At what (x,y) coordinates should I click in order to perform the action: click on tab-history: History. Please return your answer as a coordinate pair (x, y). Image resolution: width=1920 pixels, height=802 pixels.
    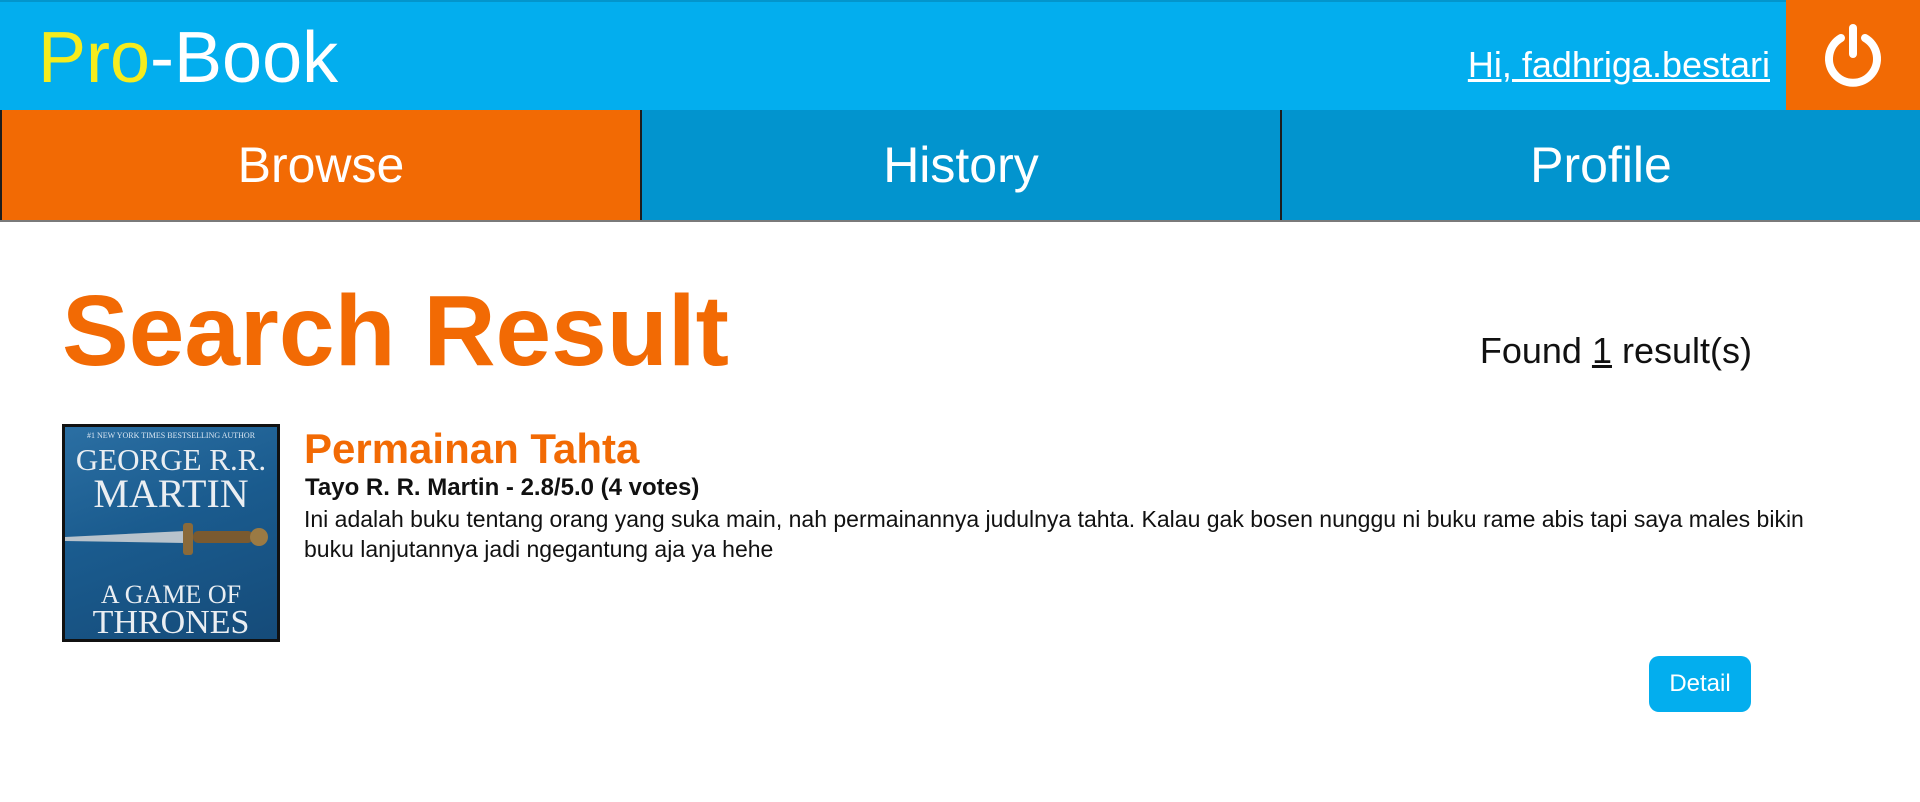
    Looking at the image, I should click on (960, 165).